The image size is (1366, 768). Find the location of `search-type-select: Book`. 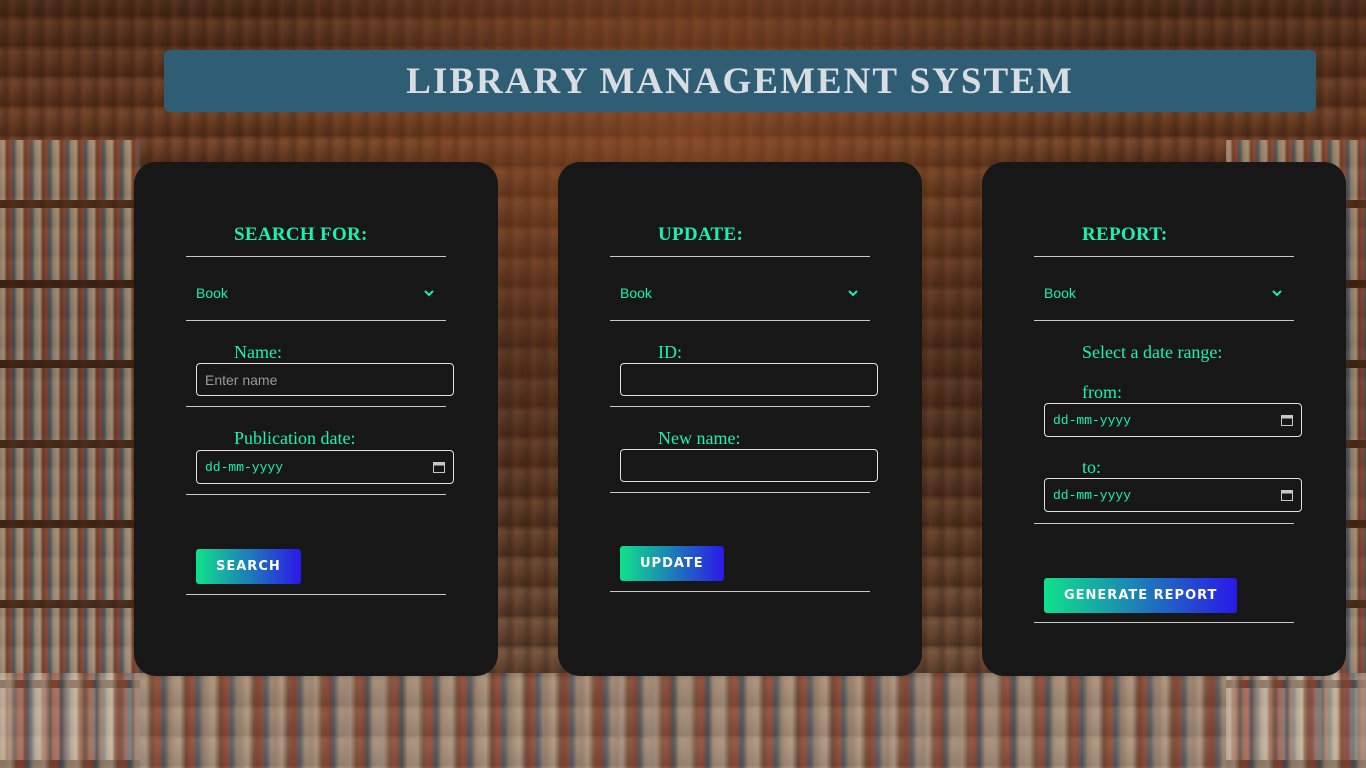

search-type-select: Book is located at coordinates (316, 293).